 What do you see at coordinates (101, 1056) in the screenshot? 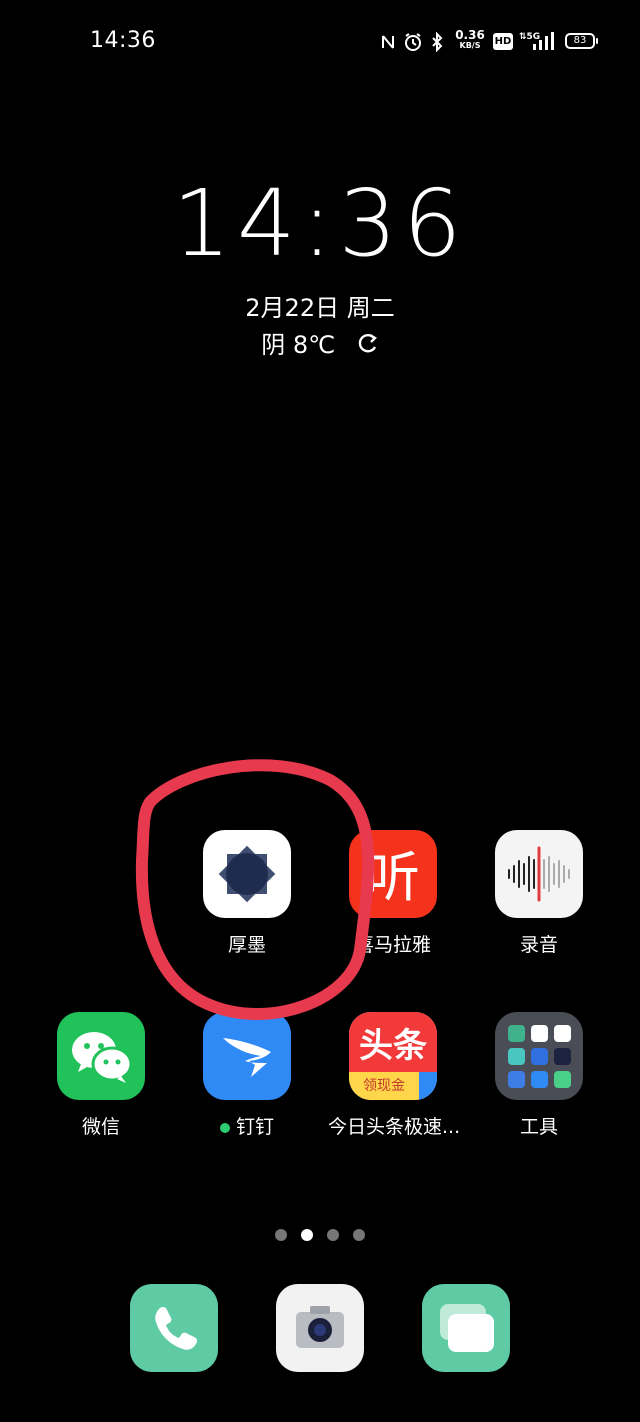
I see `wechat-app-icon` at bounding box center [101, 1056].